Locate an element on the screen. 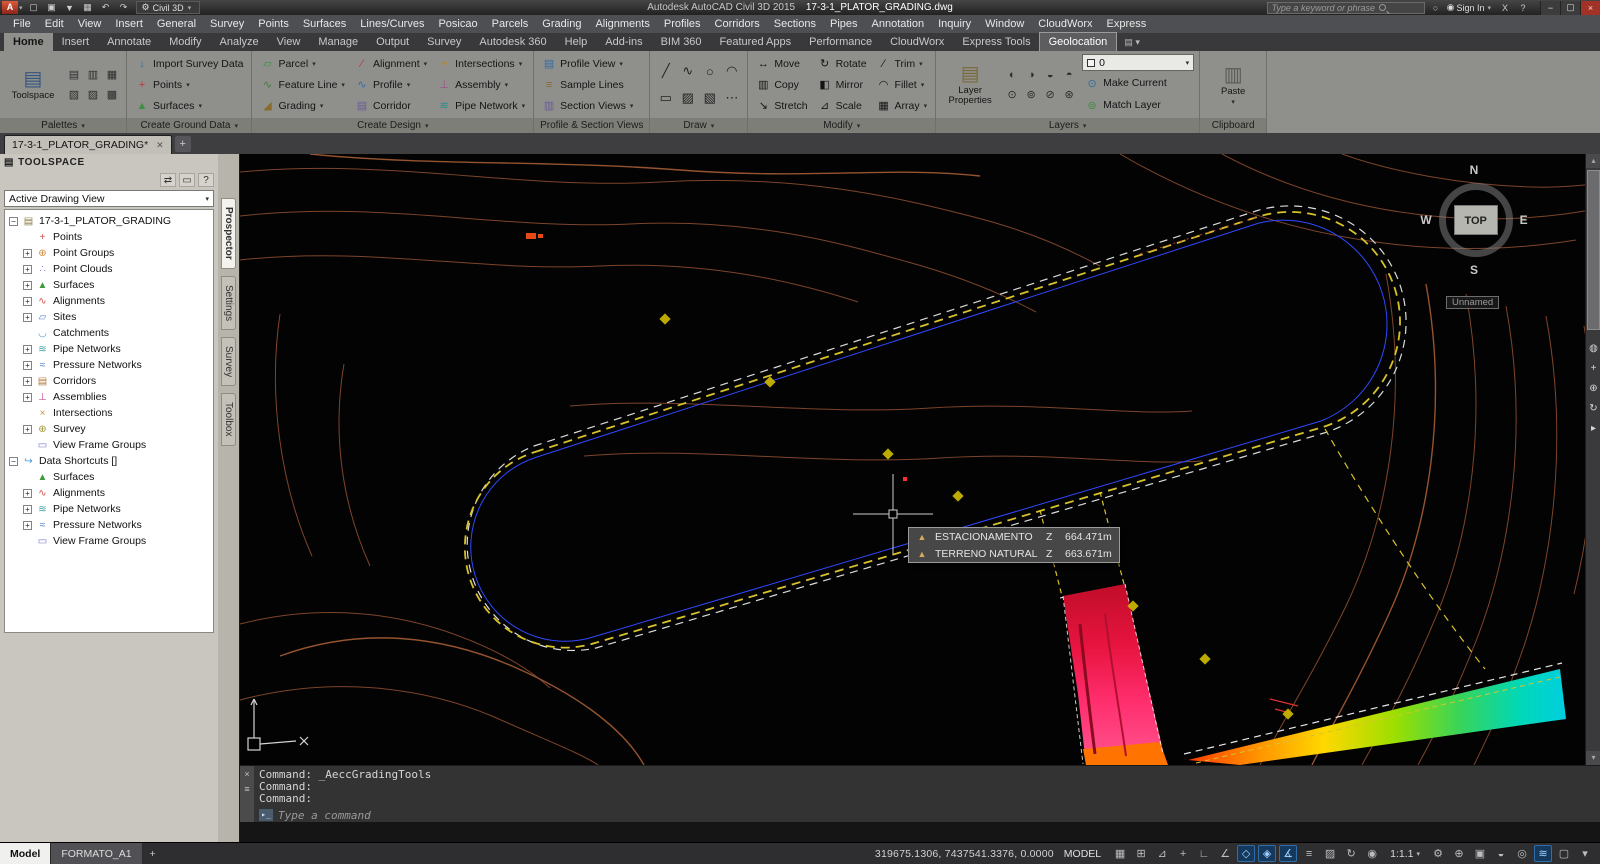  pan-icon: + is located at coordinates (1593, 368).